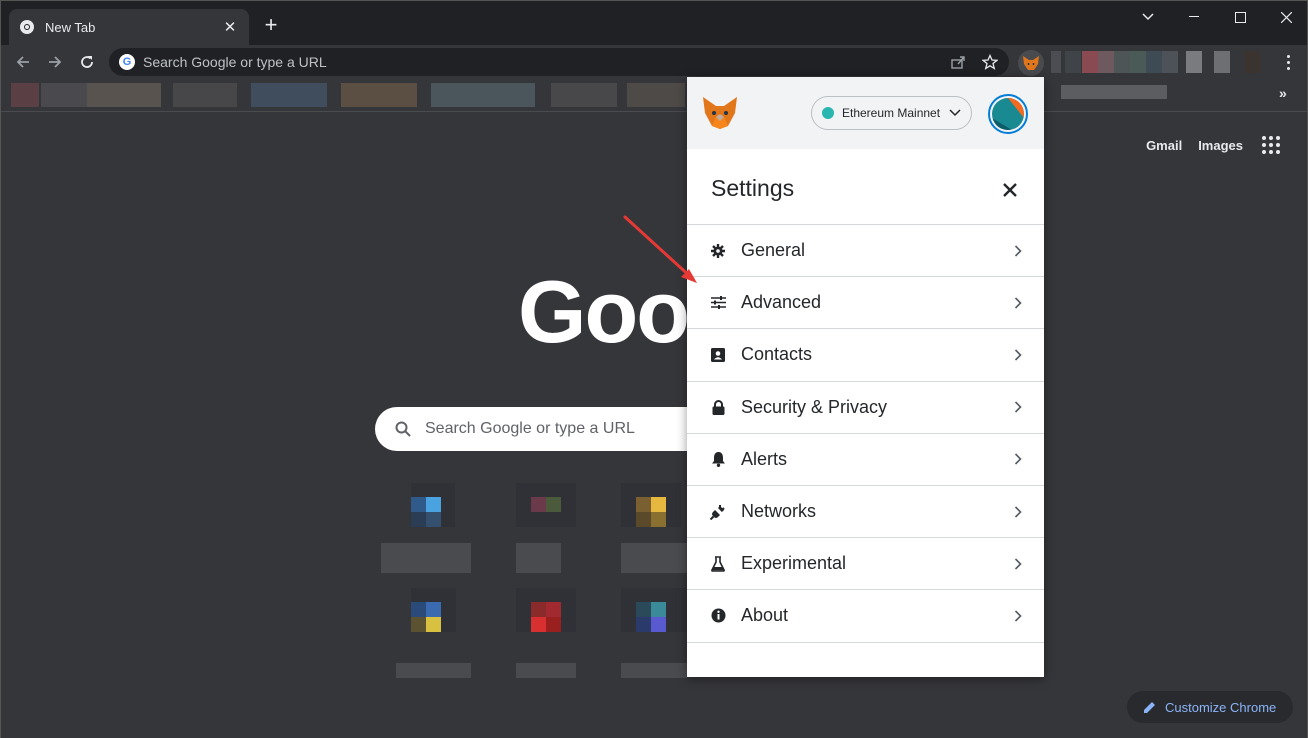 The height and width of the screenshot is (738, 1308). I want to click on settings-item-label: Contacts, so click(777, 354).